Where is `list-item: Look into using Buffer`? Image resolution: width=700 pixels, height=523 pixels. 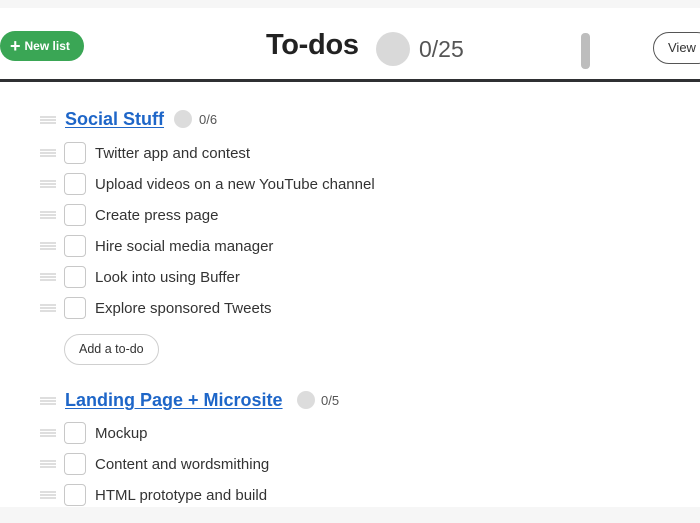 list-item: Look into using Buffer is located at coordinates (350, 277).